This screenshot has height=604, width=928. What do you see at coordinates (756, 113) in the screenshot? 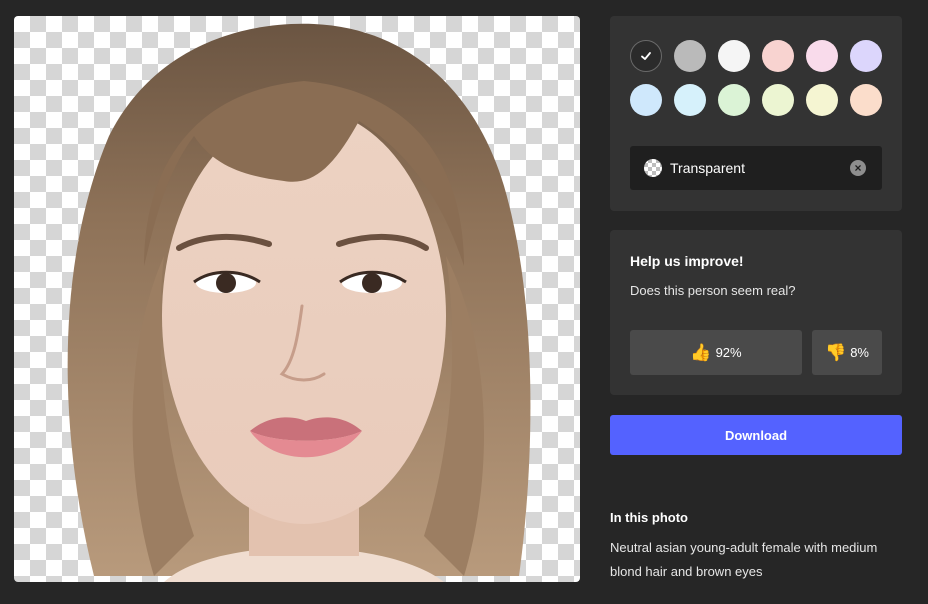
I see `background-color-panel: Transparent ×` at bounding box center [756, 113].